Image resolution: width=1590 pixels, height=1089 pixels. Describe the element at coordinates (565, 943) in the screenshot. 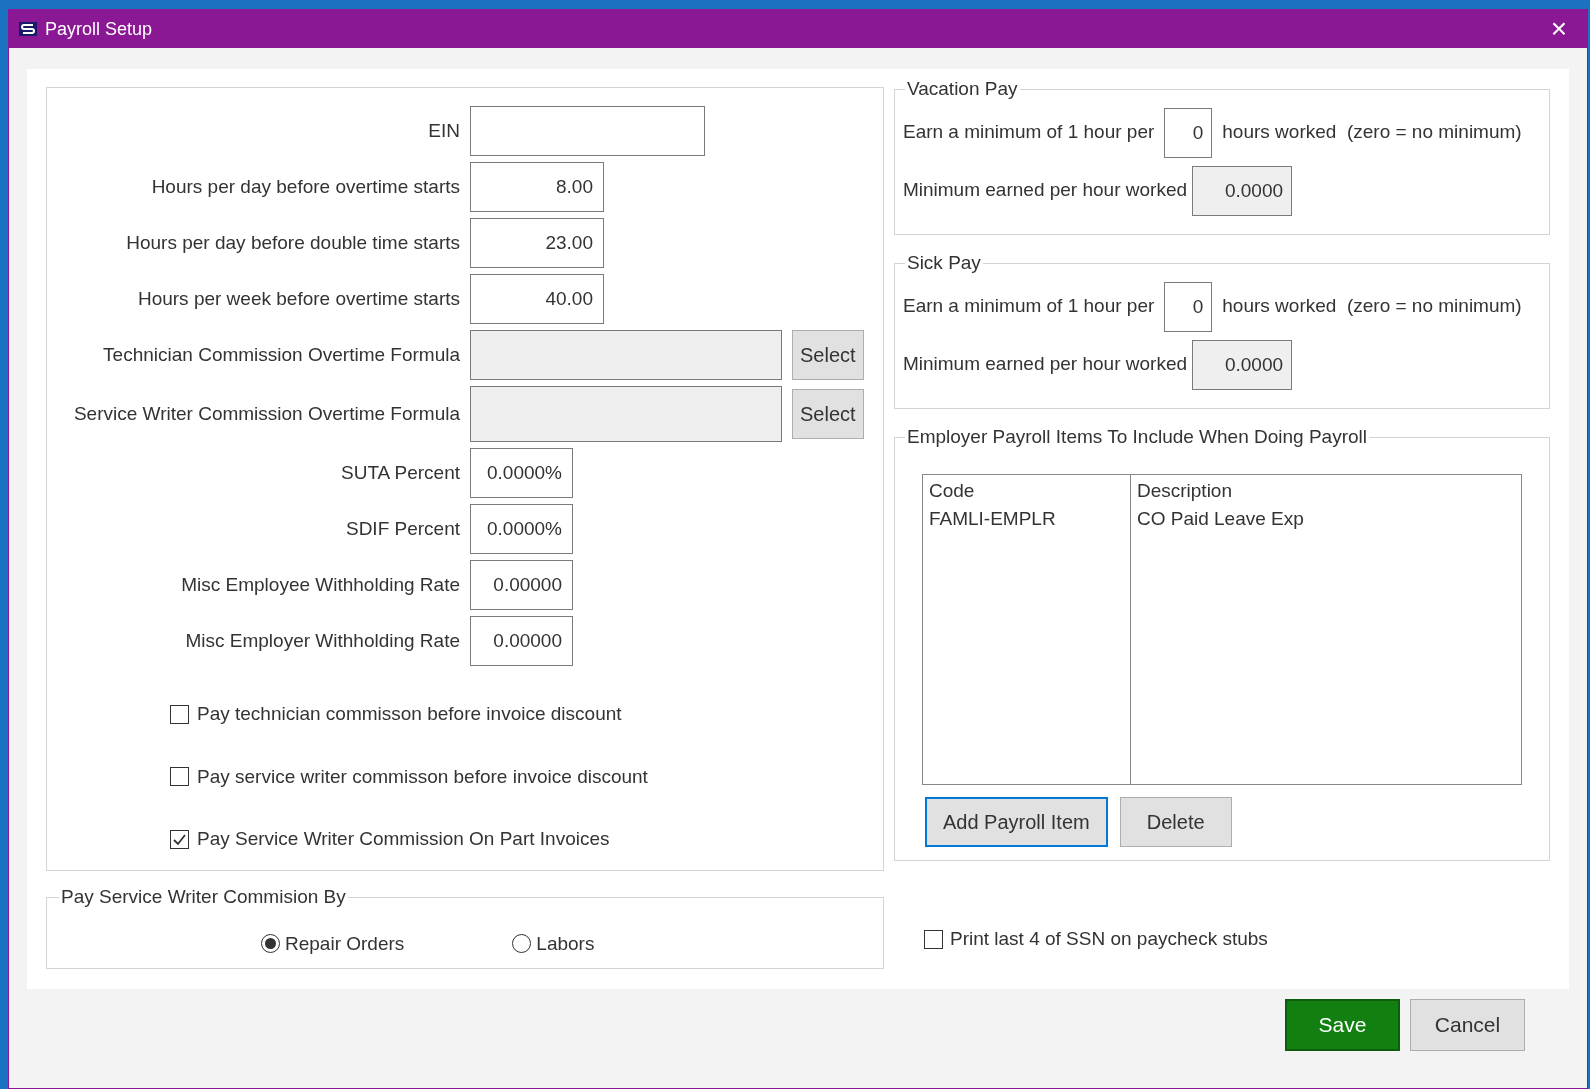

I see `radio-label: Labors` at that location.